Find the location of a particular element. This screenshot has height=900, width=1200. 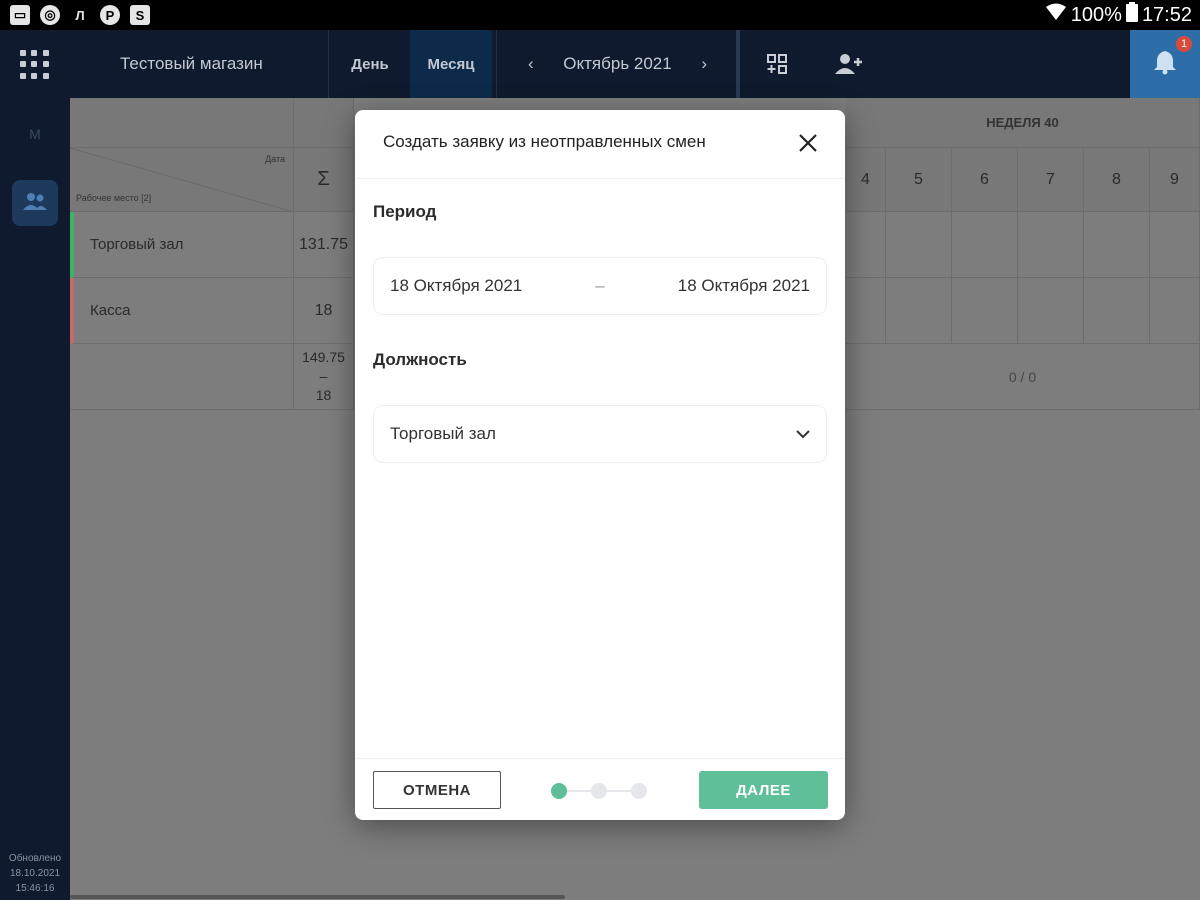

apps-grid-icon is located at coordinates (35, 65).